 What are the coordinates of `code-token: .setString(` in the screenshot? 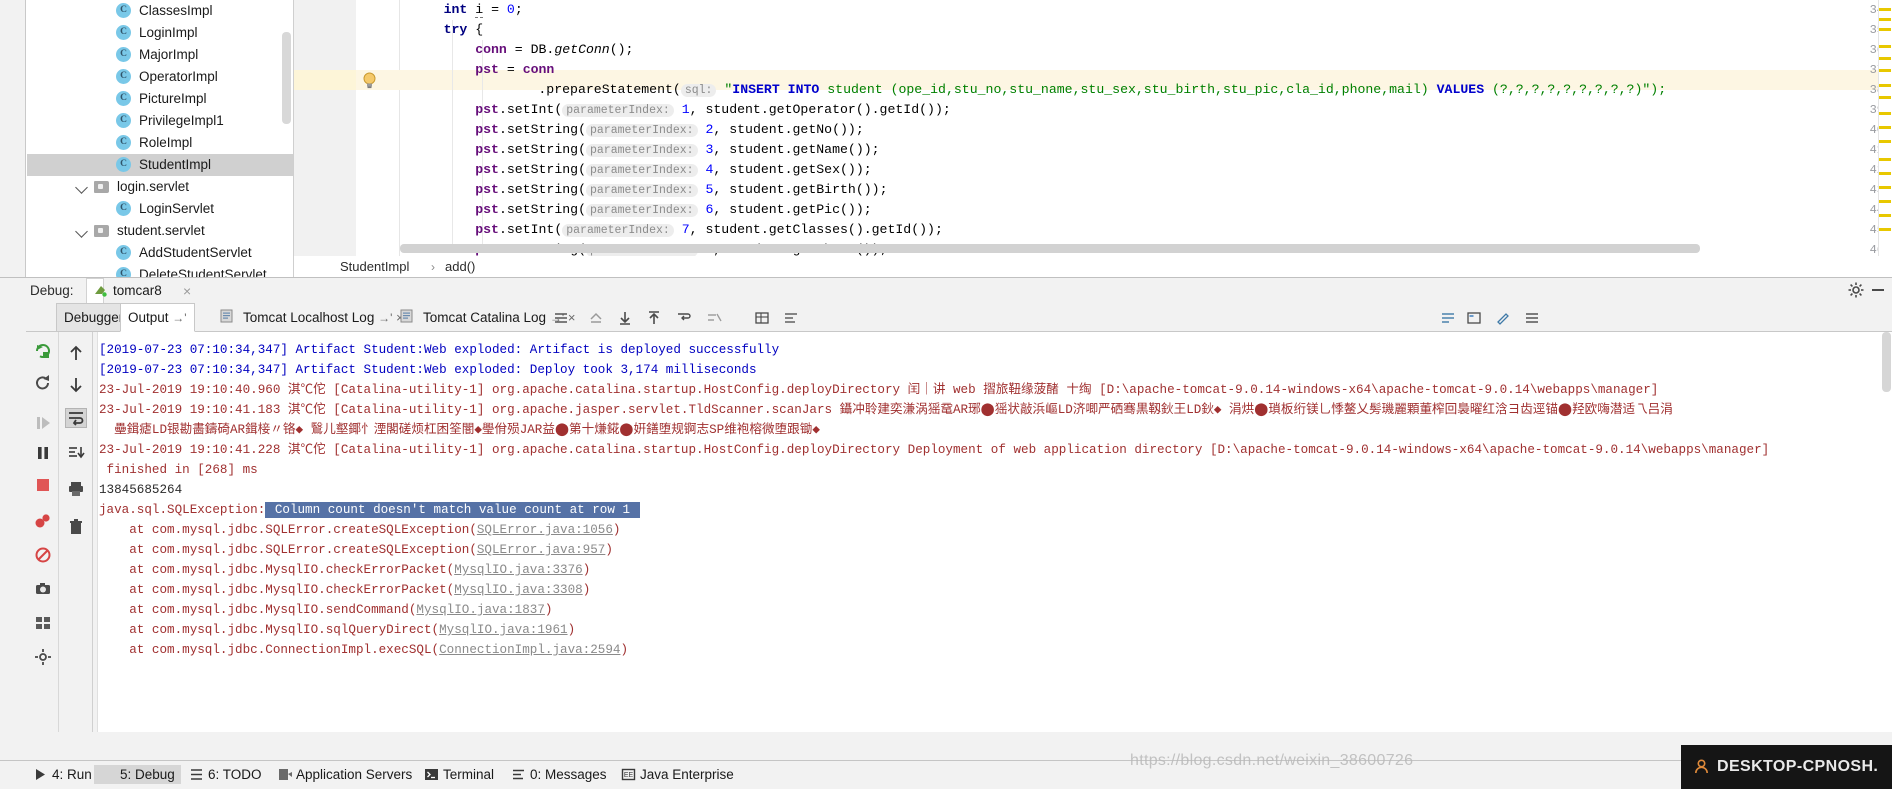 It's located at (542, 209).